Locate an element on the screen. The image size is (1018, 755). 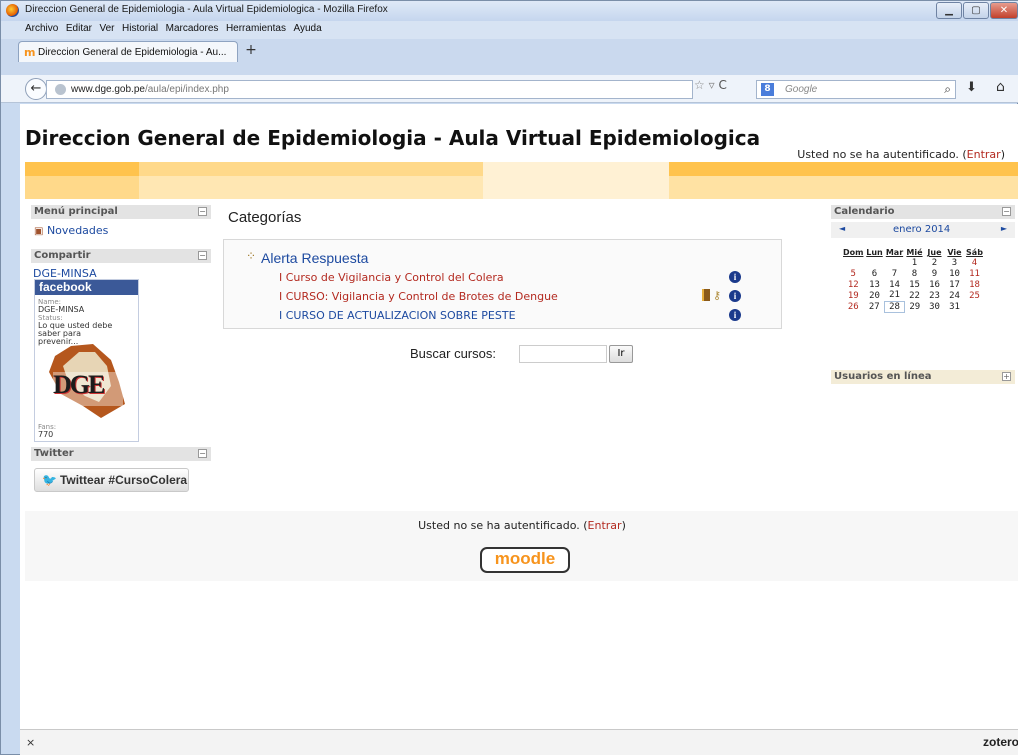
maximize-button: ▢ is located at coordinates (976, 10).